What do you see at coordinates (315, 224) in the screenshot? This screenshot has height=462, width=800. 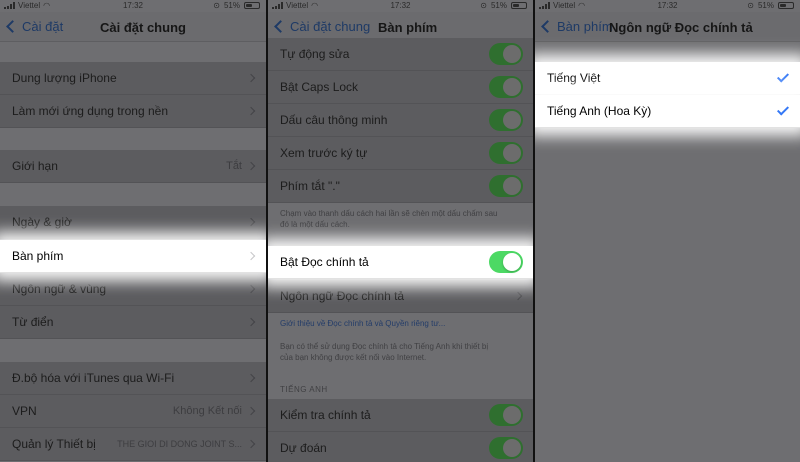 I see `note-line: đó là một dấu cách.` at bounding box center [315, 224].